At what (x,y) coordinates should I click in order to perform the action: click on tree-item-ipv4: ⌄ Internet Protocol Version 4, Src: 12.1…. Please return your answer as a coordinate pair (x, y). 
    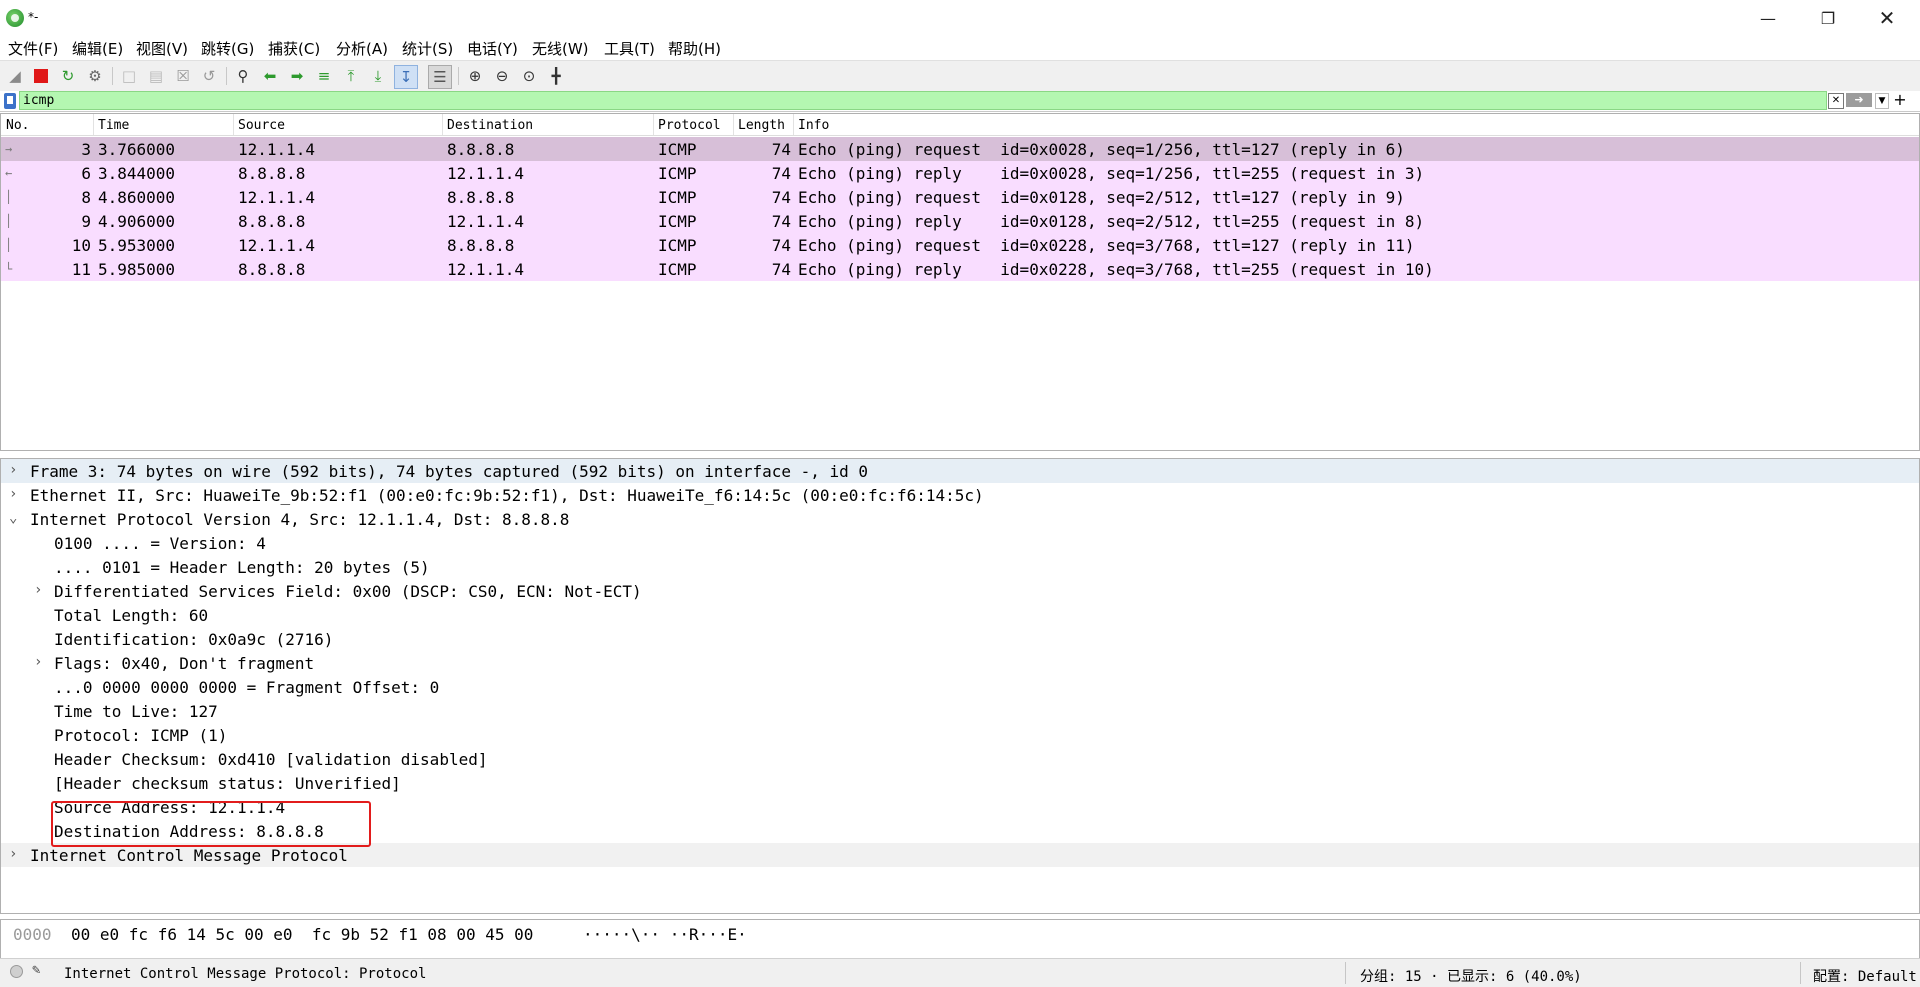
    Looking at the image, I should click on (960, 519).